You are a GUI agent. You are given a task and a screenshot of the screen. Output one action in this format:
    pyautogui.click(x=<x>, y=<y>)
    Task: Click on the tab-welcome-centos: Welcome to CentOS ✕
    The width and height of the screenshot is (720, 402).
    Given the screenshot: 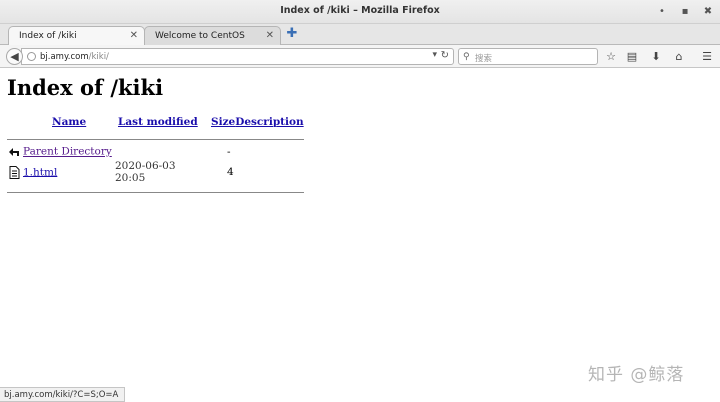 What is the action you would take?
    pyautogui.click(x=212, y=35)
    